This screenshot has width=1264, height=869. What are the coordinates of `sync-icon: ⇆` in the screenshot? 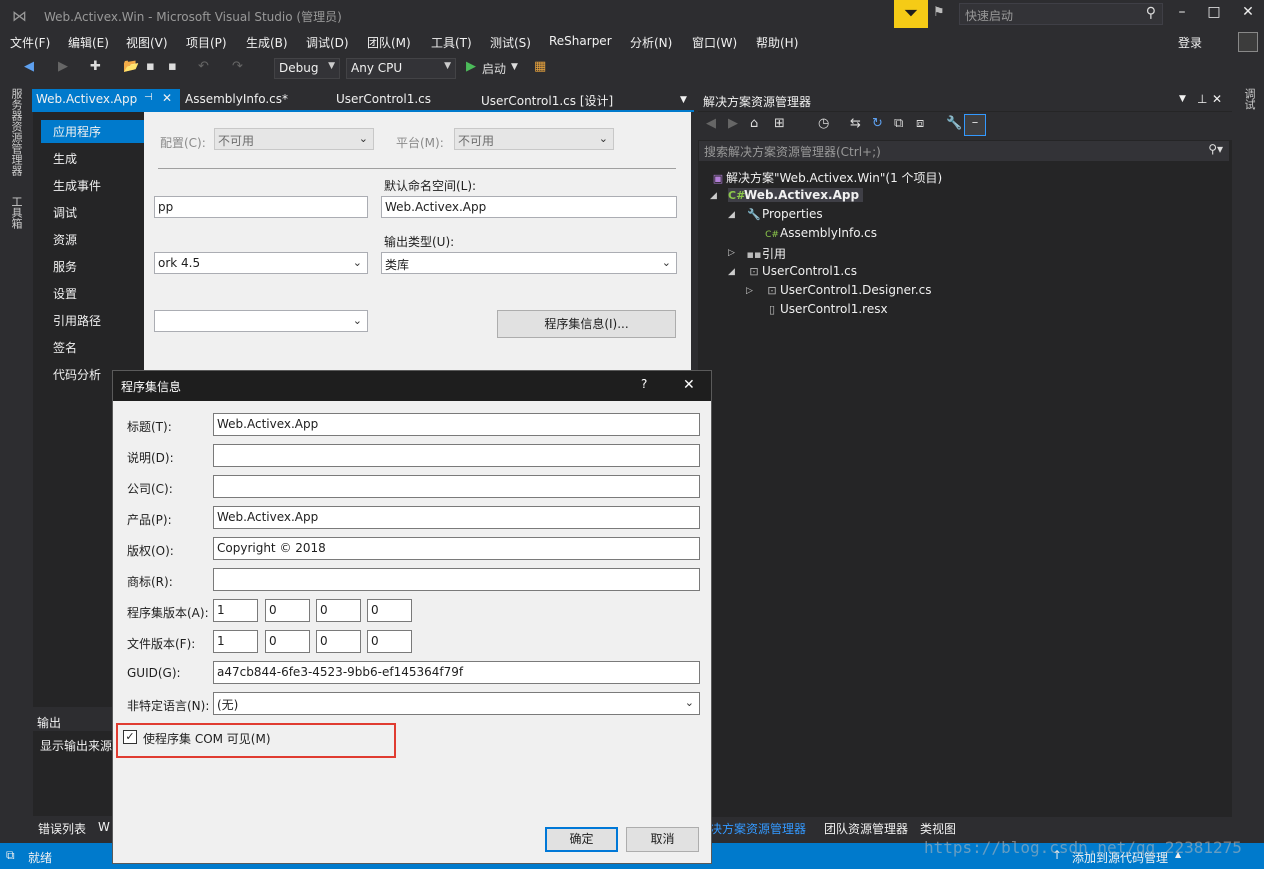 It's located at (855, 123).